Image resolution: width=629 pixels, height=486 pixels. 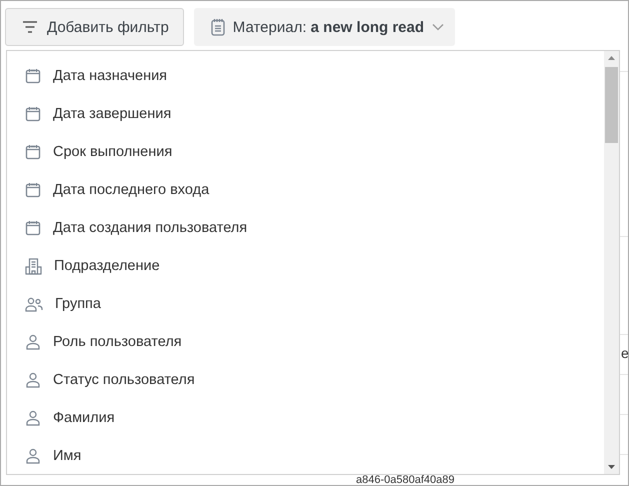 I want to click on menu-item: Срок выполнения, so click(x=305, y=152).